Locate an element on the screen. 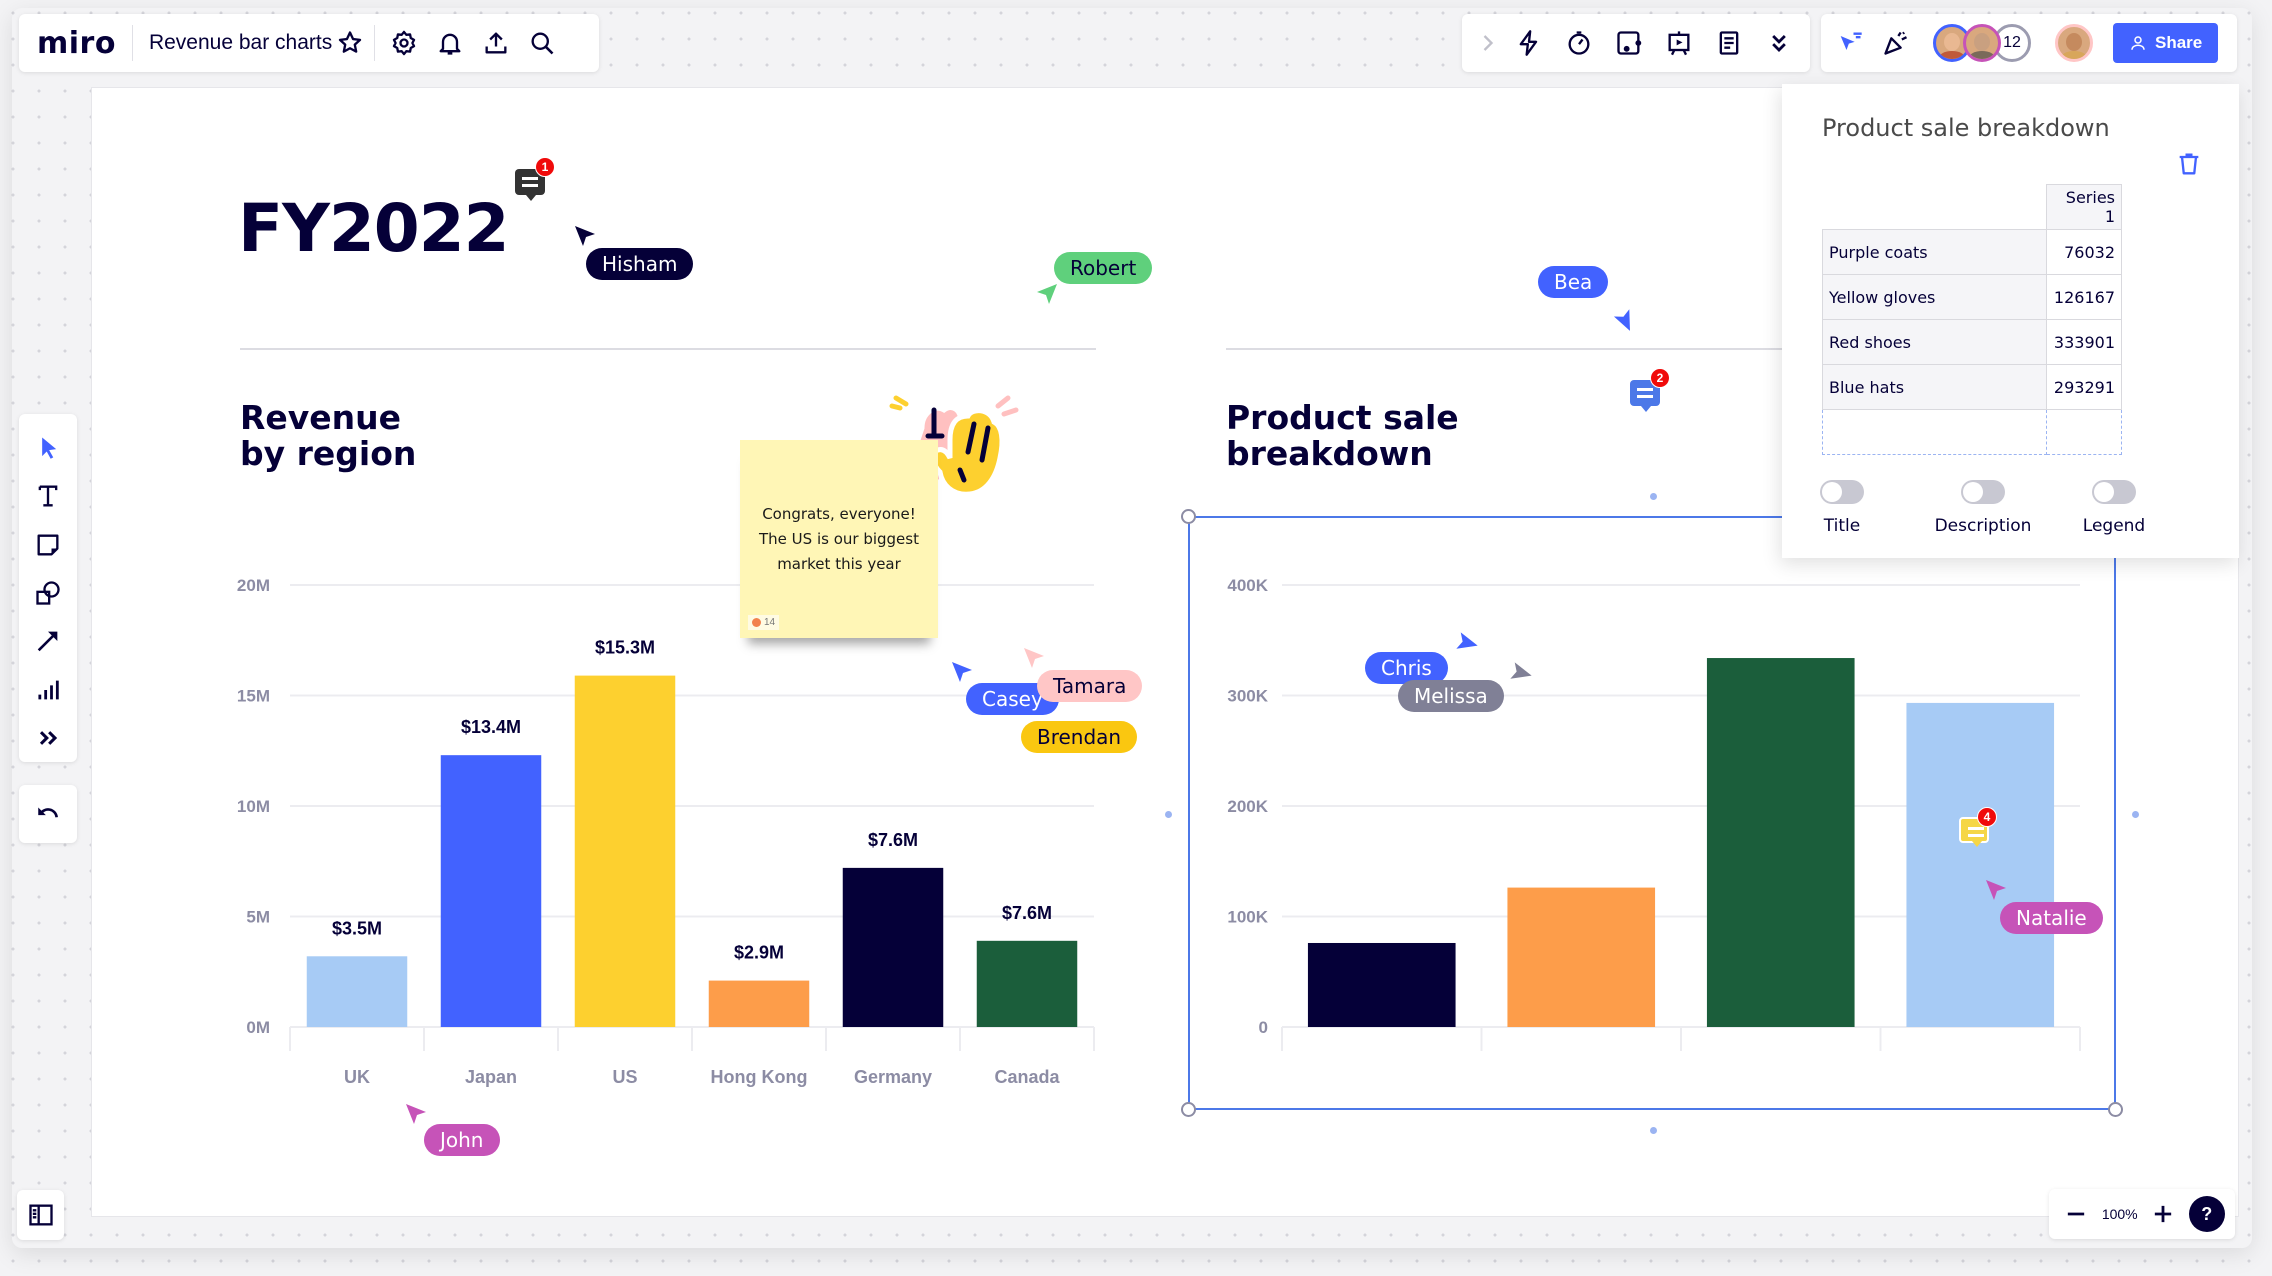  sidebar-panel-toggle is located at coordinates (40, 1215).